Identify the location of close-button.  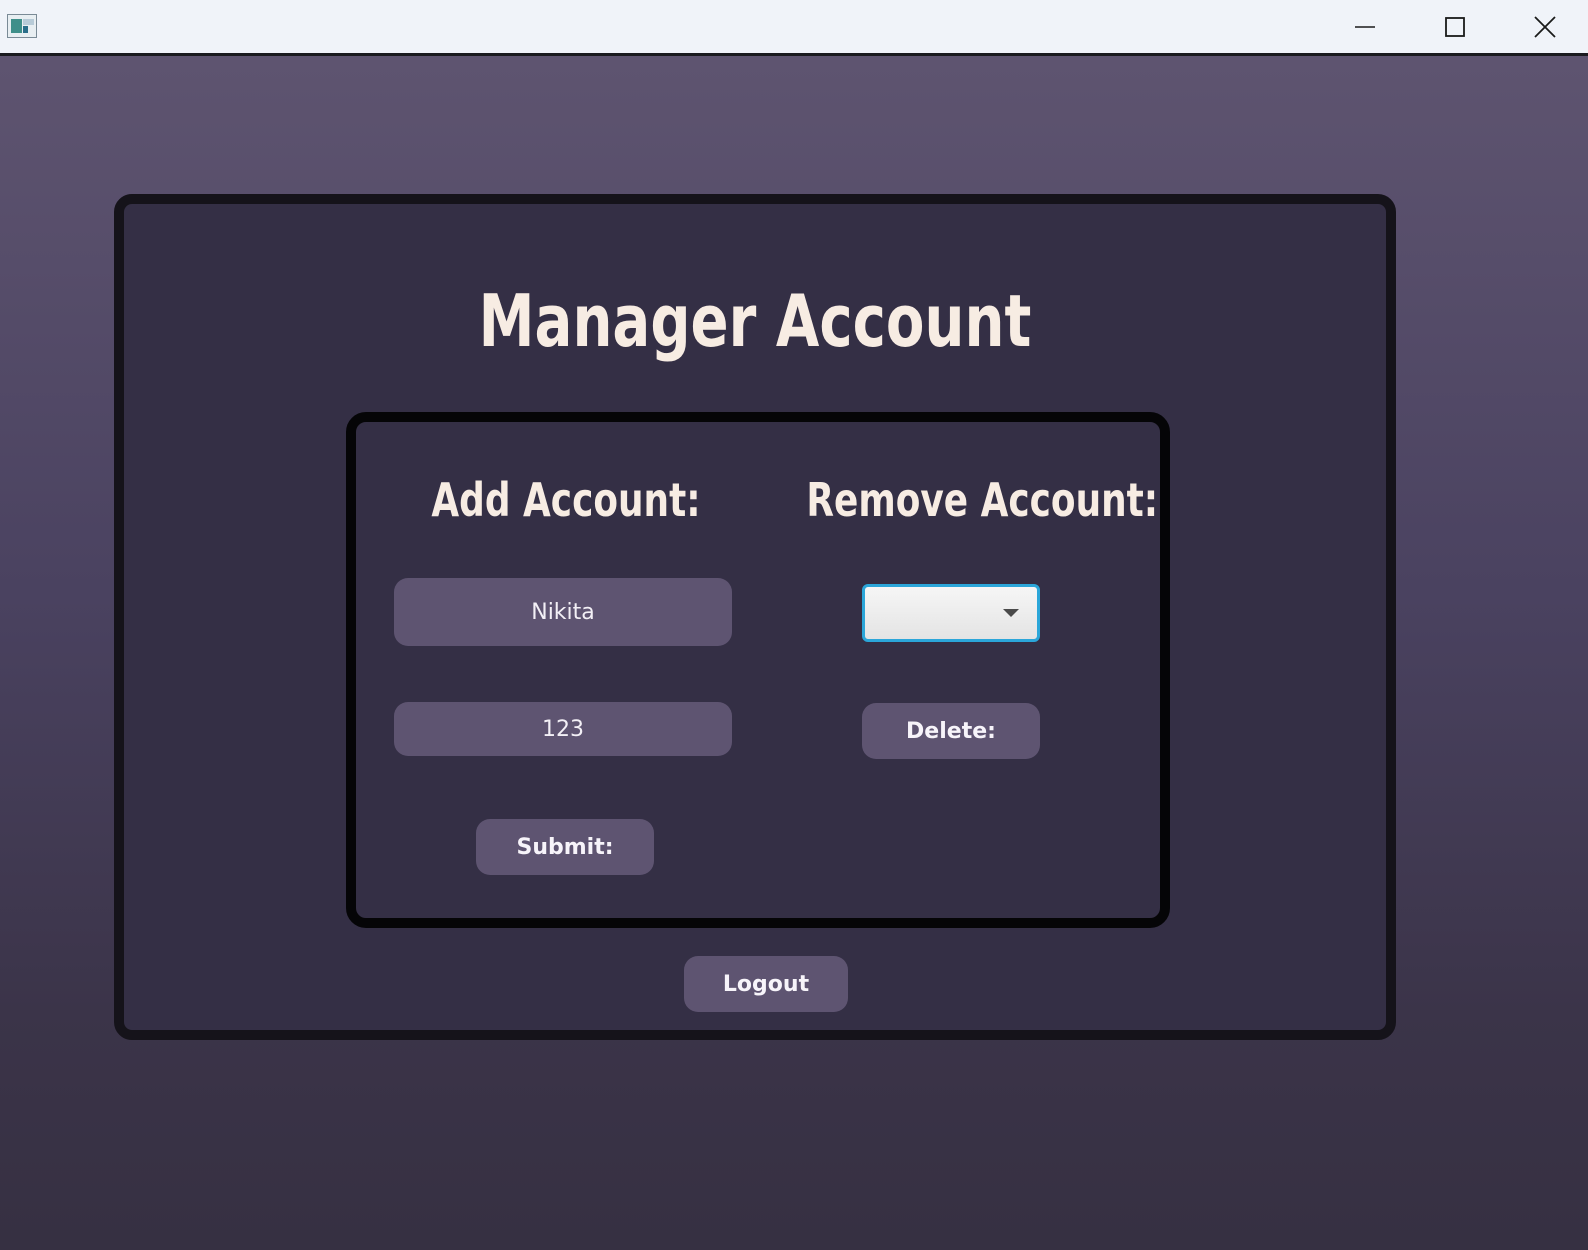
(1544, 26).